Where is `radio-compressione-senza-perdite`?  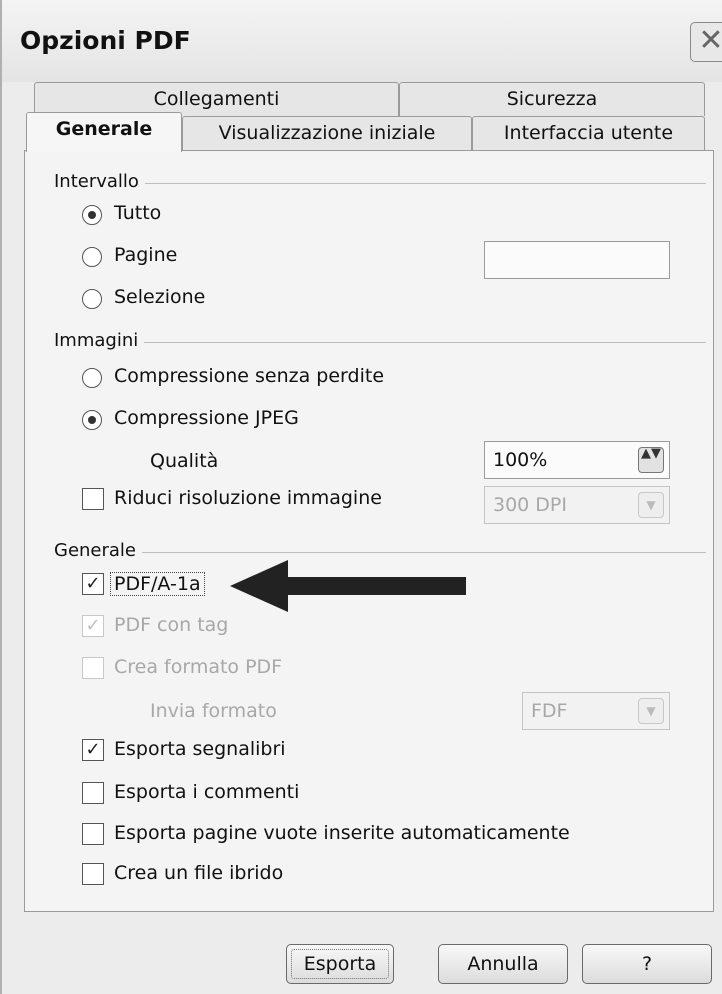 radio-compressione-senza-perdite is located at coordinates (92, 378).